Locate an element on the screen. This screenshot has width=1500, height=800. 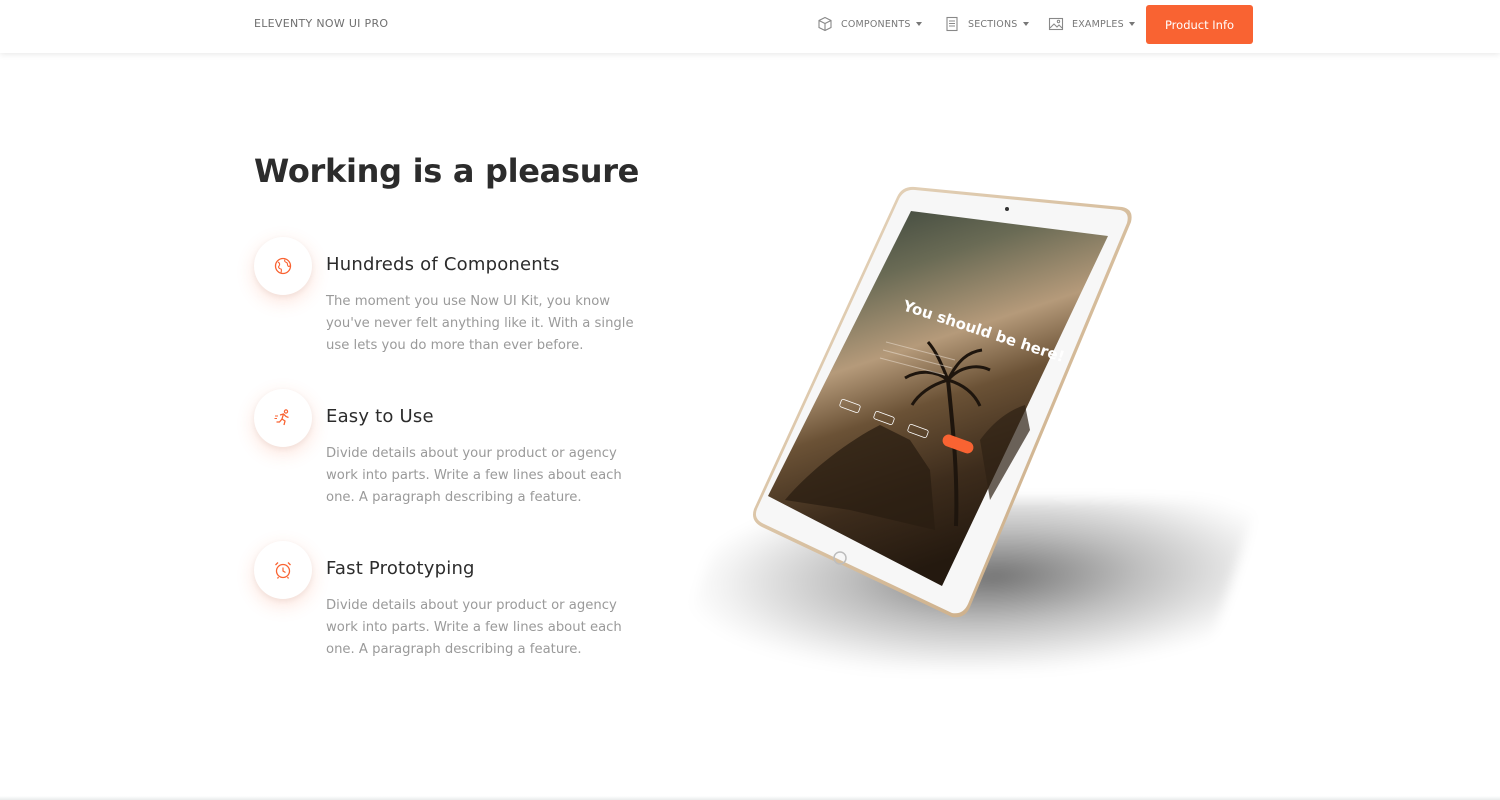
nav-examples-dropdown: EXAMPLES is located at coordinates (1091, 24).